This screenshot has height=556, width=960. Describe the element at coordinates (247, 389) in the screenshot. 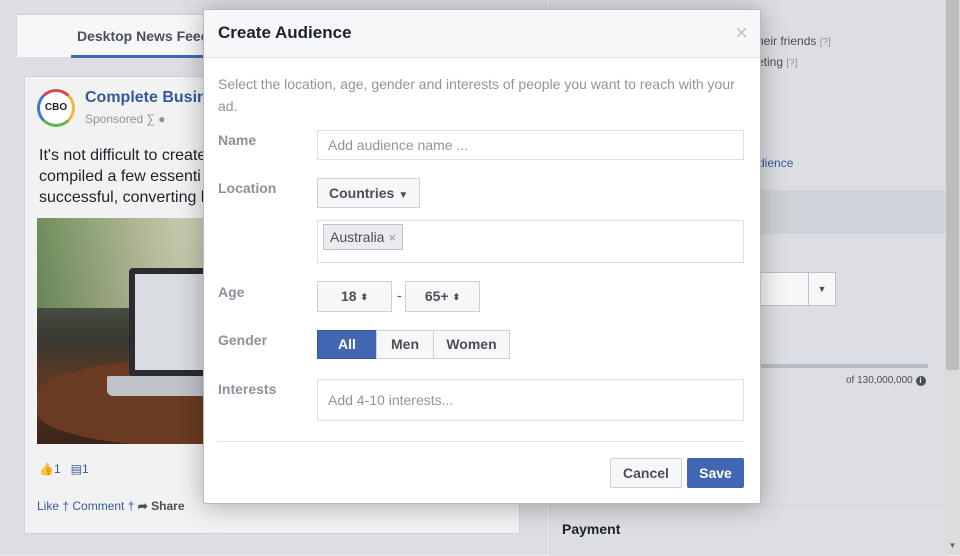

I see `interests-label: Interests` at that location.